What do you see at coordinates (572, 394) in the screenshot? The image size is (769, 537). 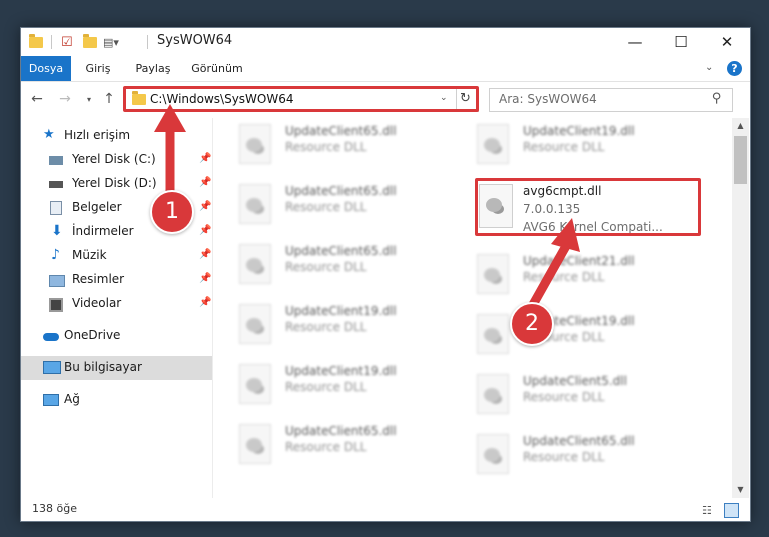 I see `file-tile: UpdateClient5.dll Resource DLL` at bounding box center [572, 394].